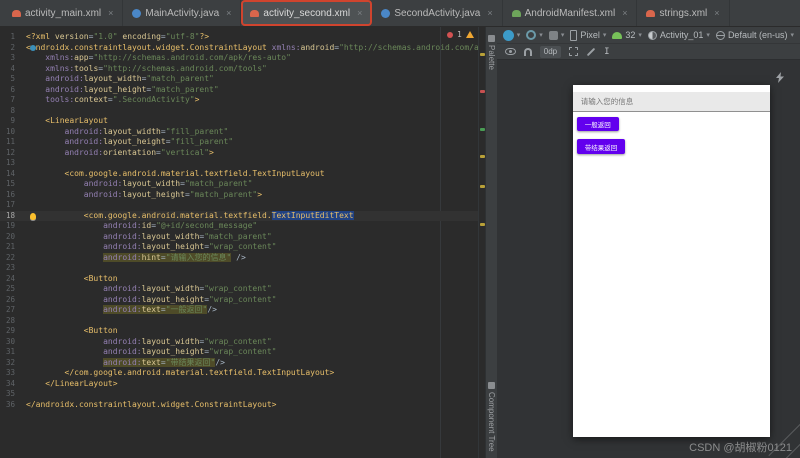 This screenshot has height=458, width=800. Describe the element at coordinates (10, 351) in the screenshot. I see `line-number: 31` at that location.